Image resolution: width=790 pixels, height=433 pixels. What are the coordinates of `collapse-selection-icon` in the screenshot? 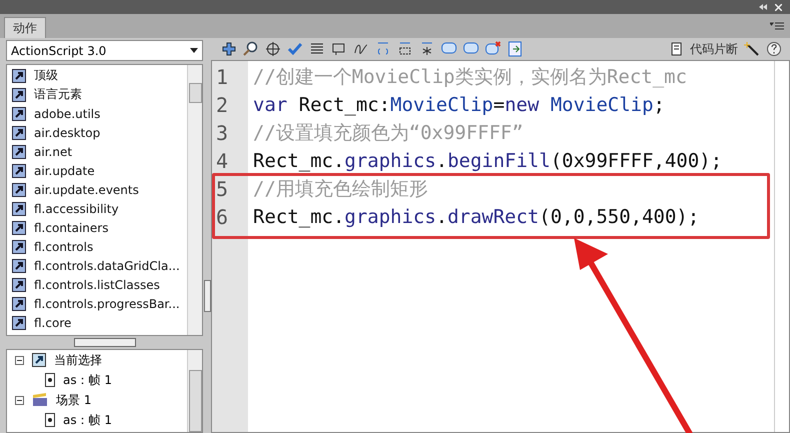 It's located at (405, 49).